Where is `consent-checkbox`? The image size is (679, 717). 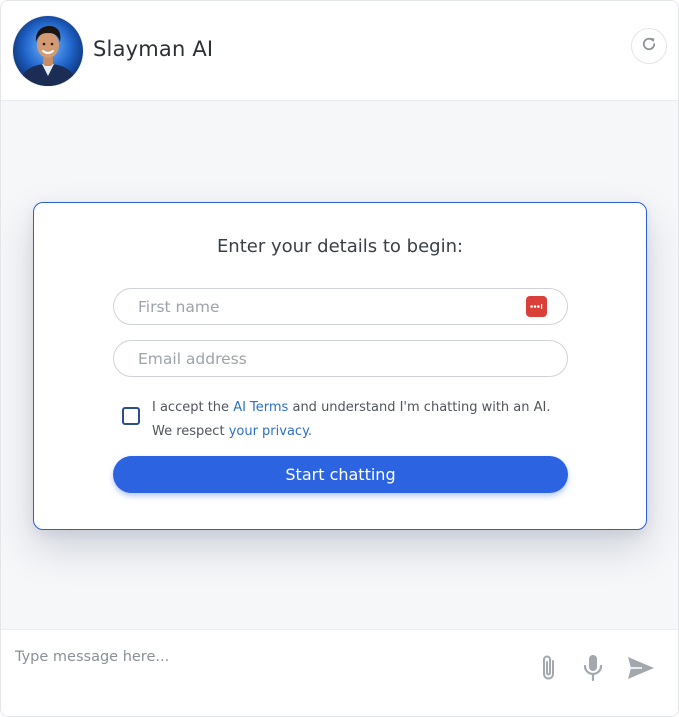
consent-checkbox is located at coordinates (131, 416).